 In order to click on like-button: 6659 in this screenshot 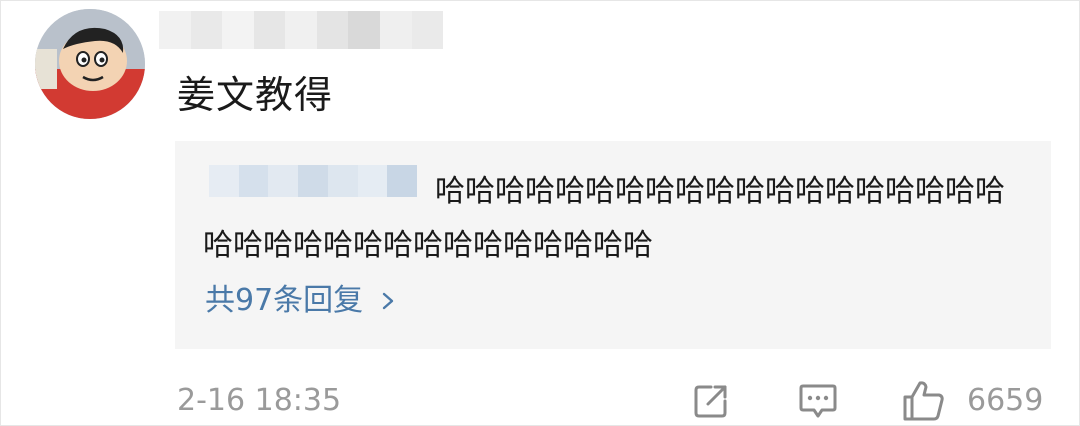, I will do `click(972, 401)`.